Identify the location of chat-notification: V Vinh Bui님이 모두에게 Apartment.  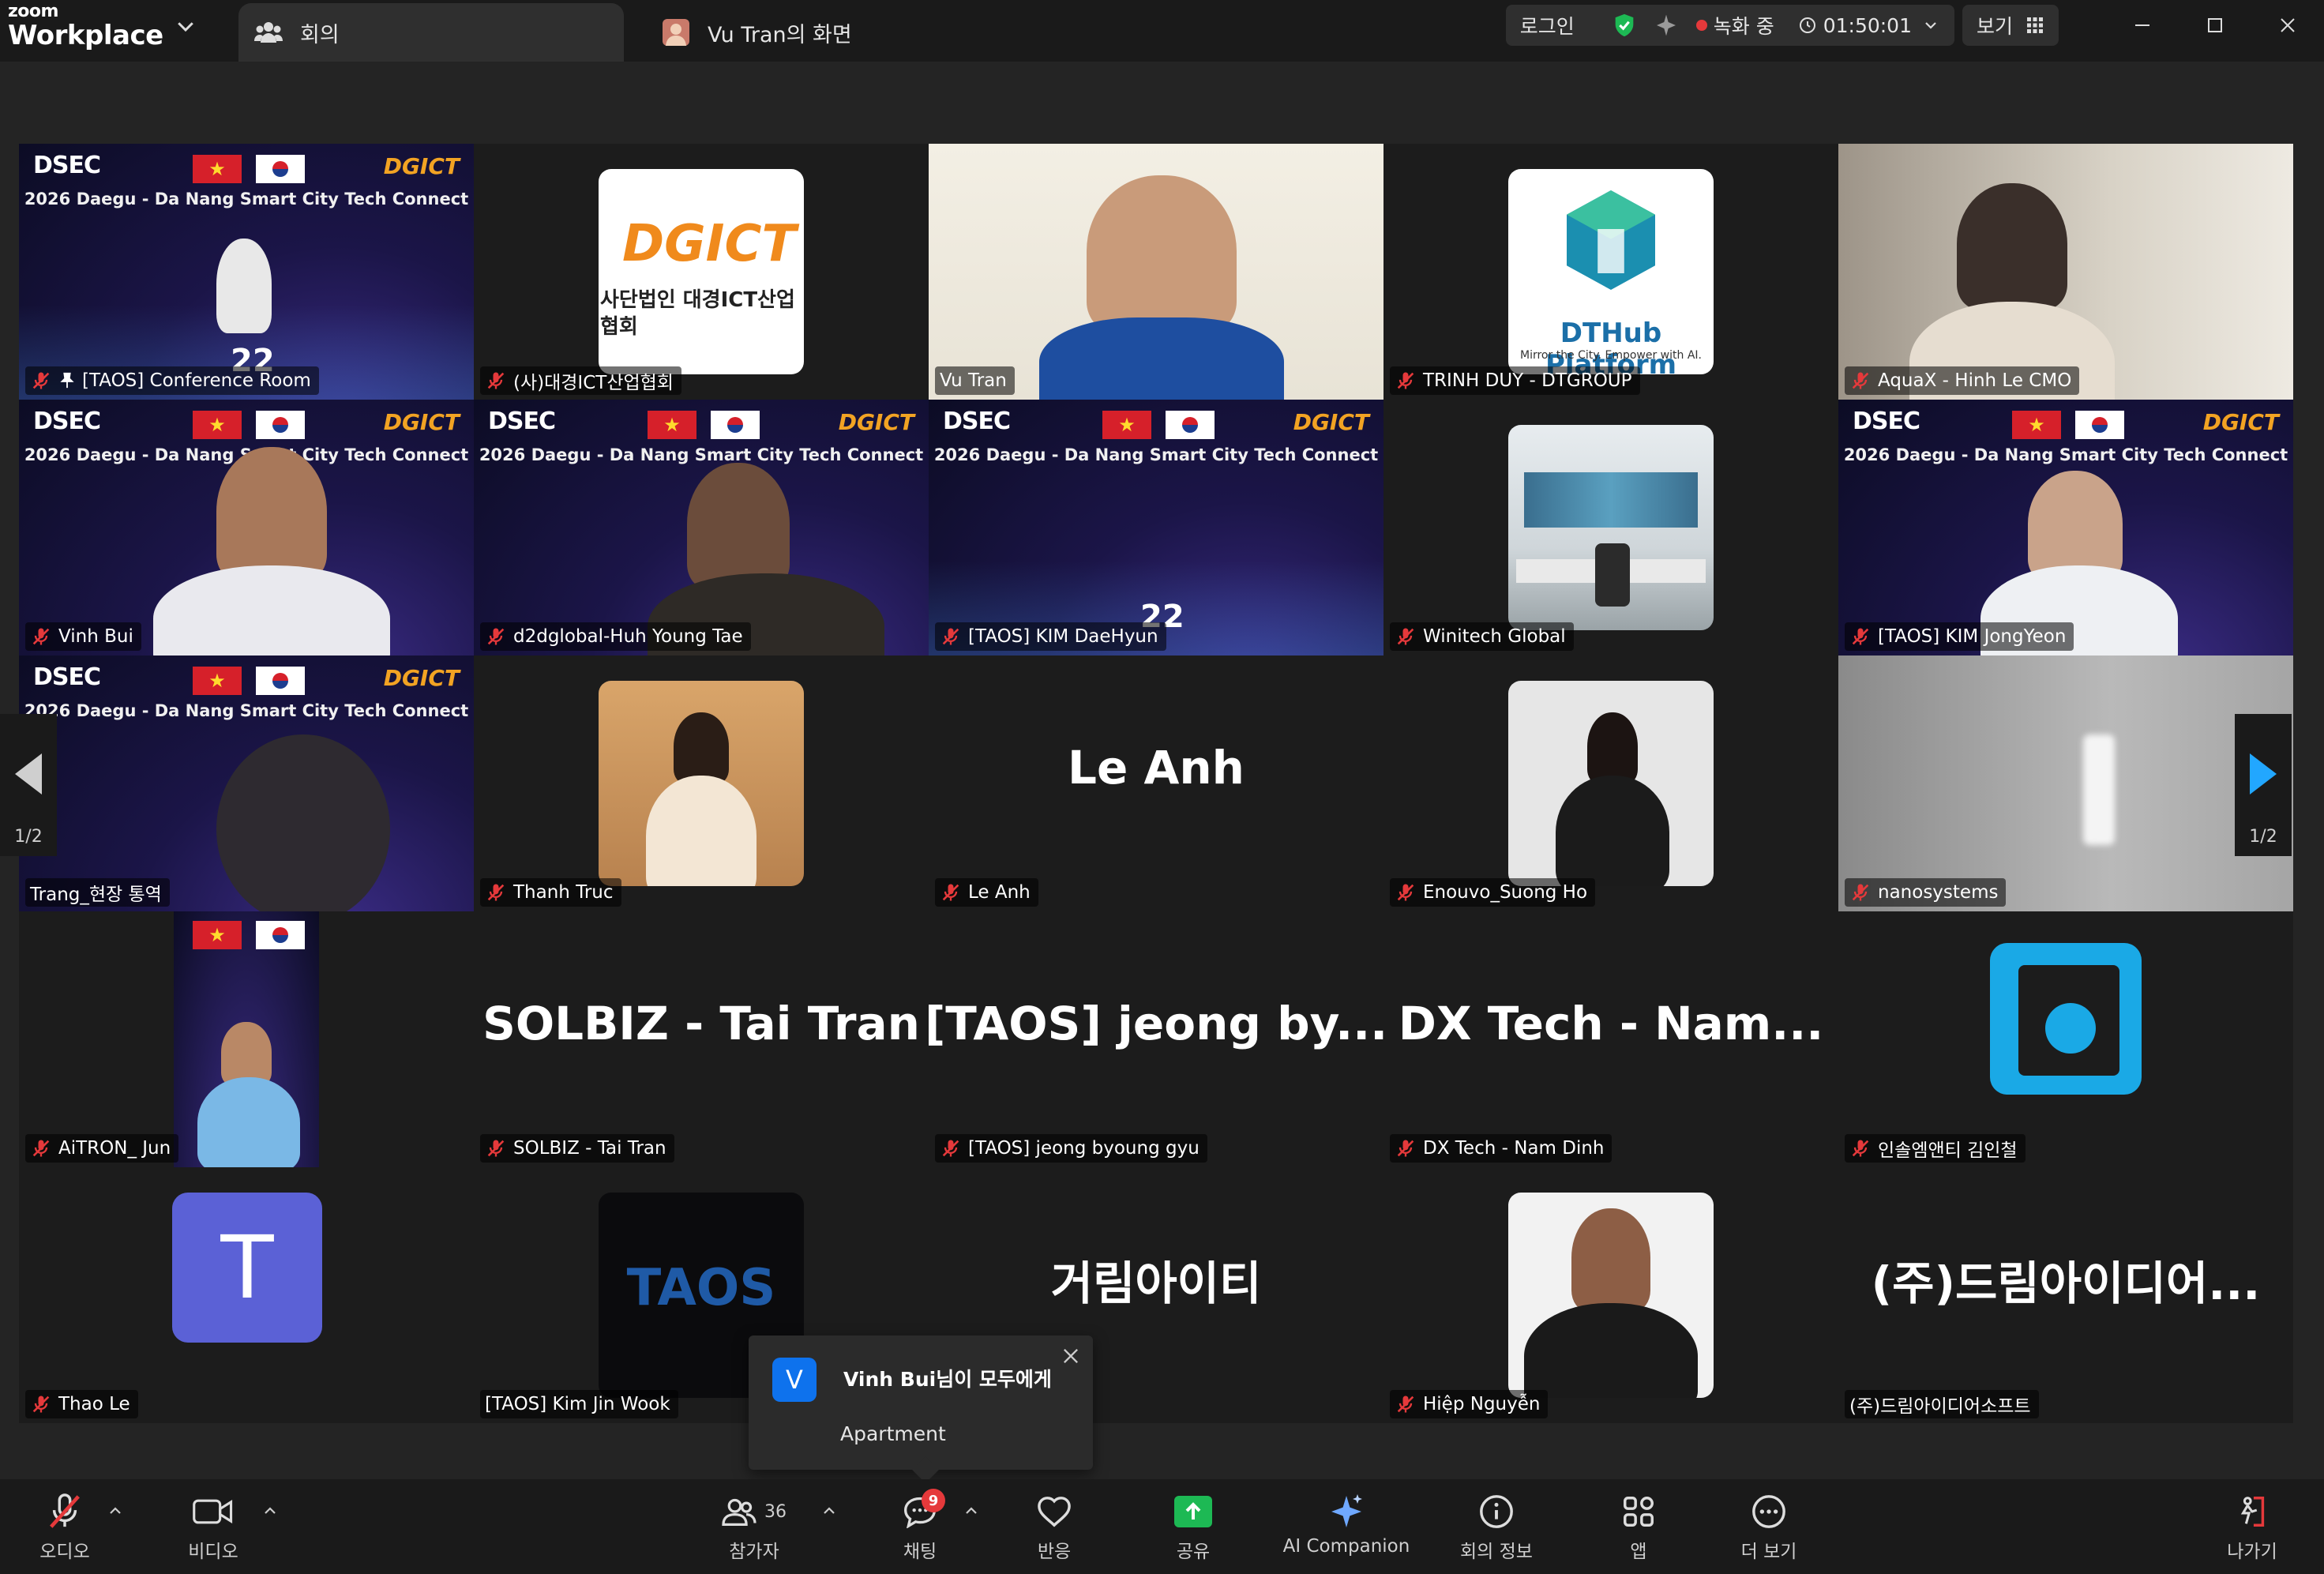
(921, 1409).